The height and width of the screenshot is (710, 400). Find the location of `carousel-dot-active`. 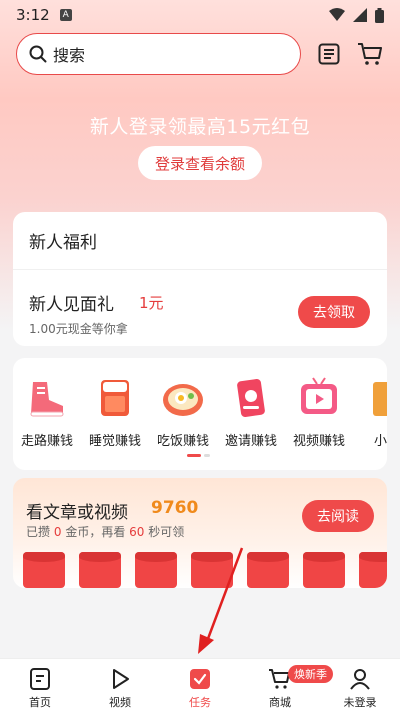

carousel-dot-active is located at coordinates (194, 455).